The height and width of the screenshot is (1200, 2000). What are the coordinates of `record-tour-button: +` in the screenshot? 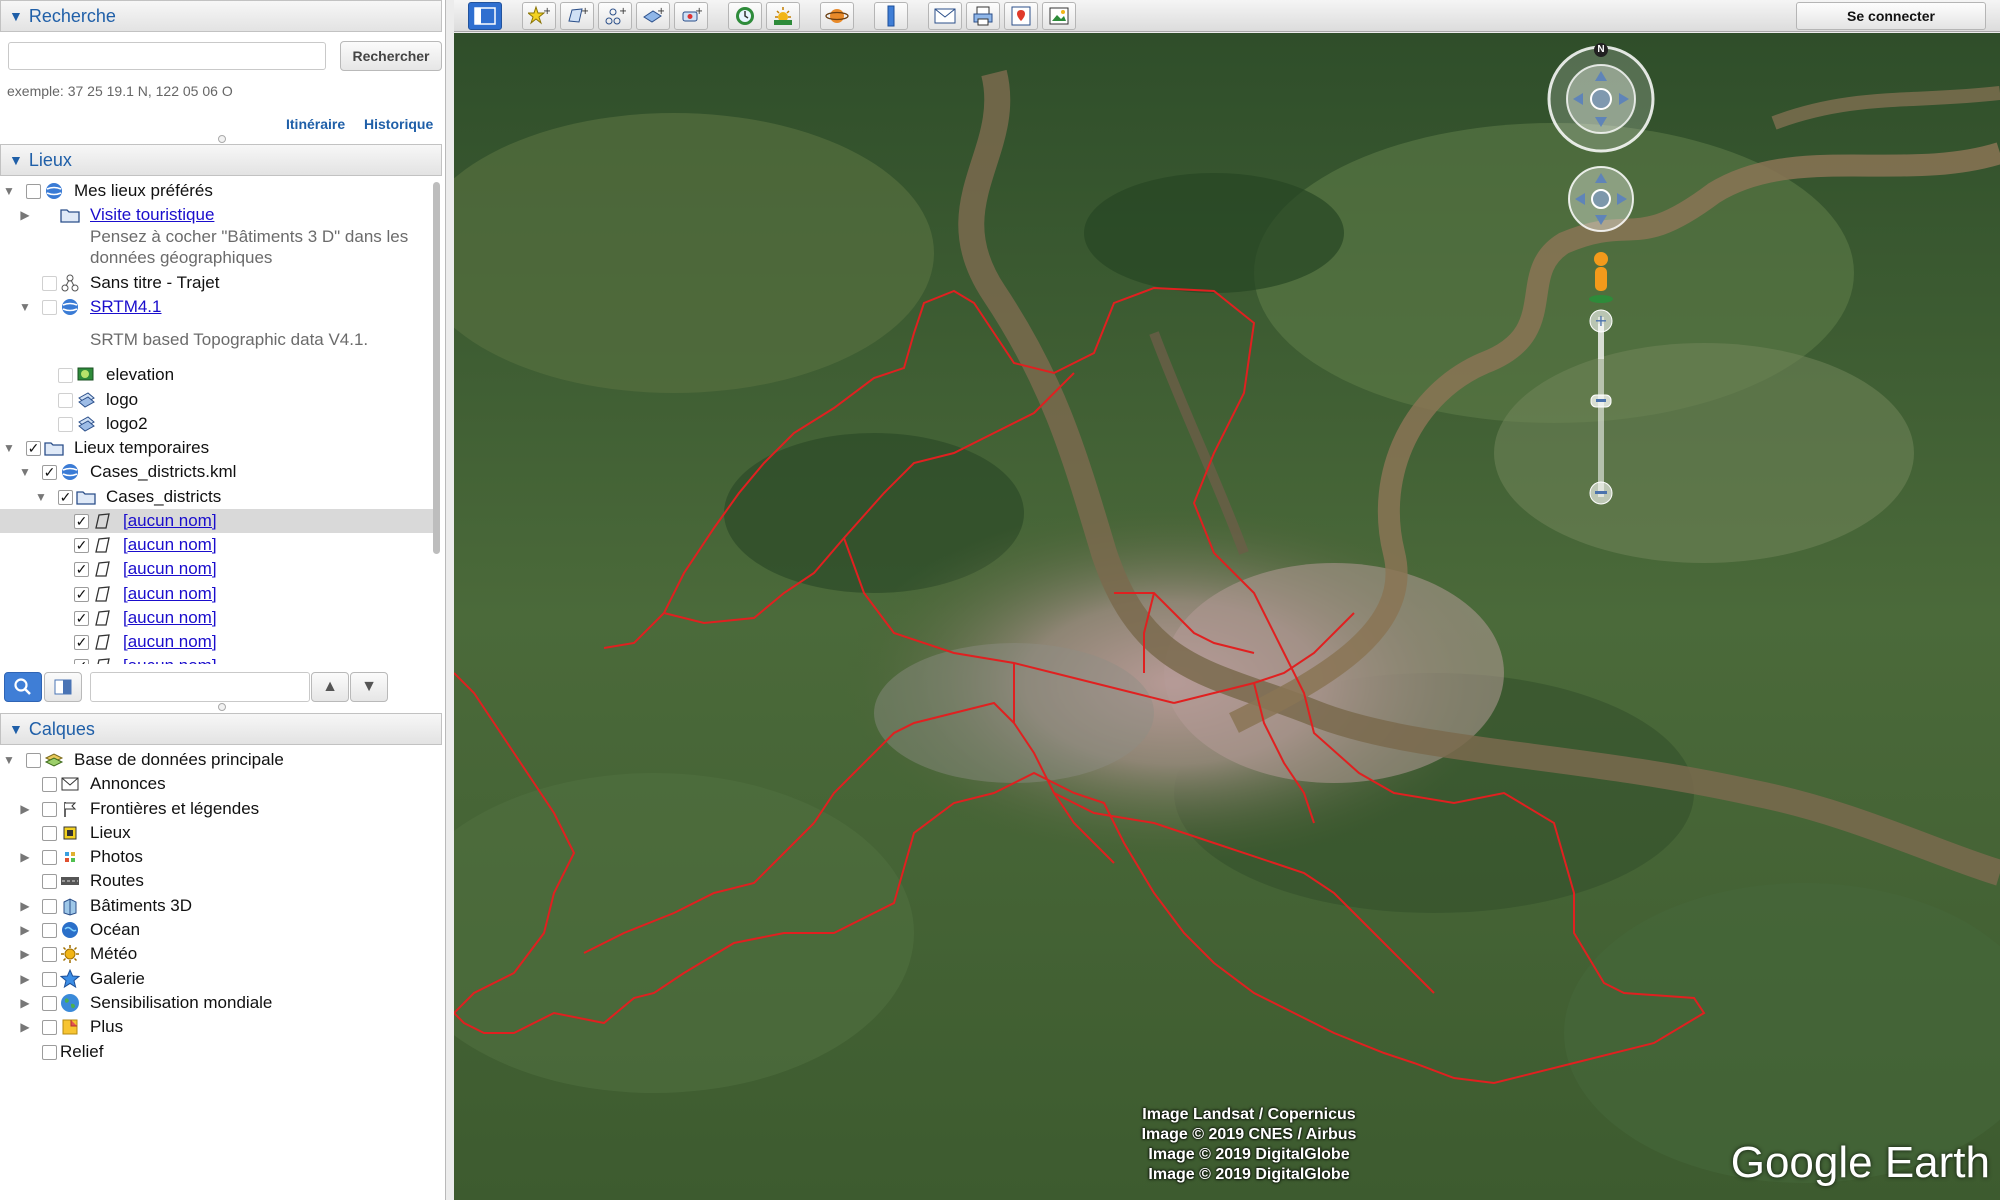 It's located at (691, 16).